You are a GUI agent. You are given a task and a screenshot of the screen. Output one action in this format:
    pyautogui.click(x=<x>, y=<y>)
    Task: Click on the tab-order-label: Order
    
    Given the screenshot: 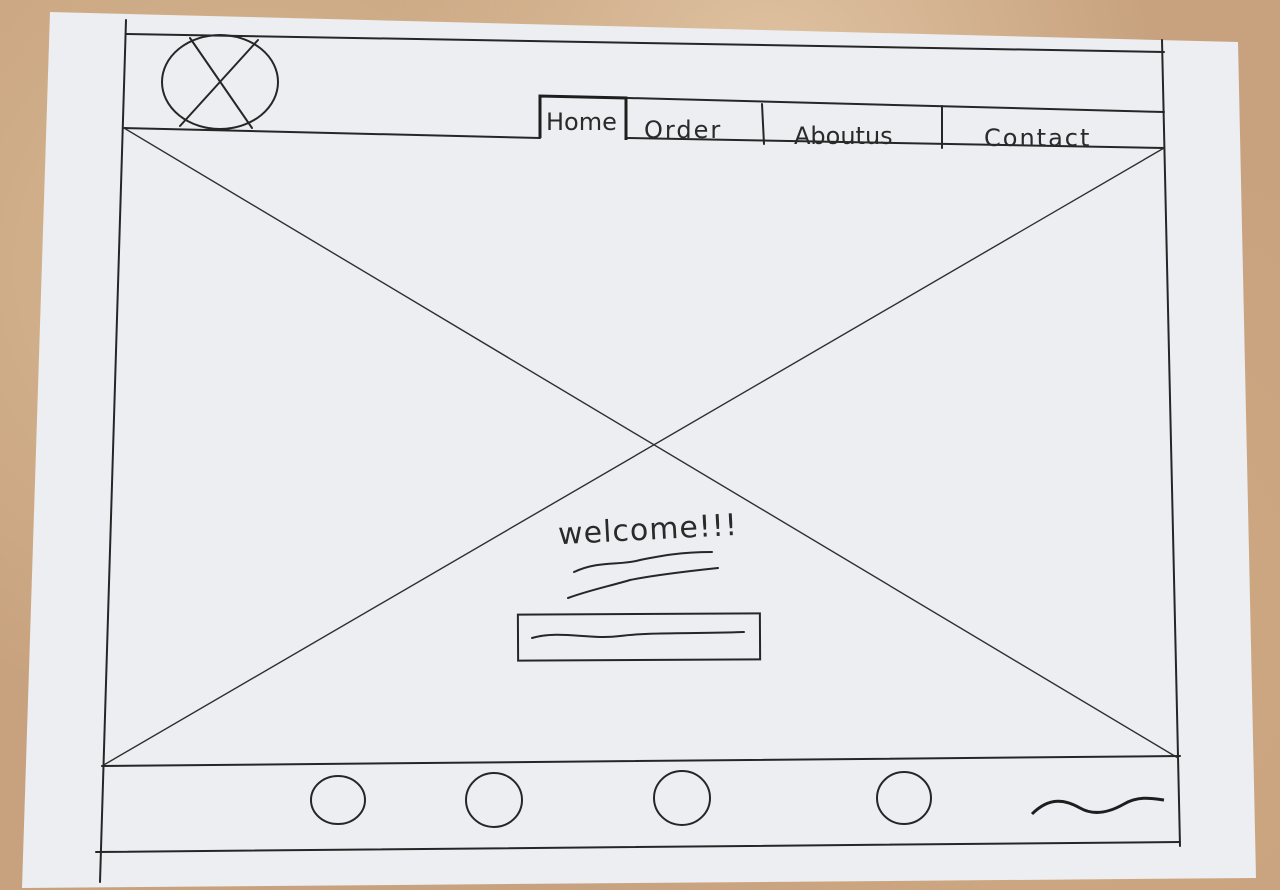 What is the action you would take?
    pyautogui.click(x=683, y=130)
    